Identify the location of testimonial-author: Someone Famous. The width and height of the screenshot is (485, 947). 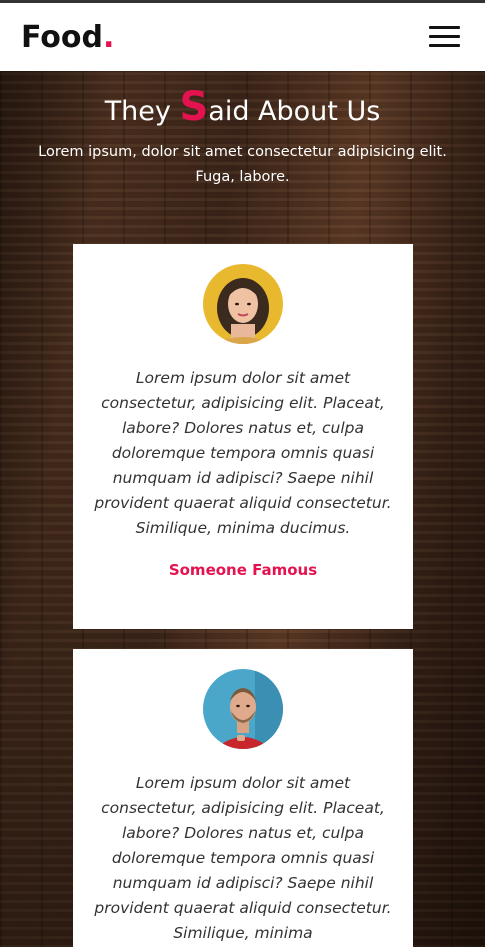
(243, 570).